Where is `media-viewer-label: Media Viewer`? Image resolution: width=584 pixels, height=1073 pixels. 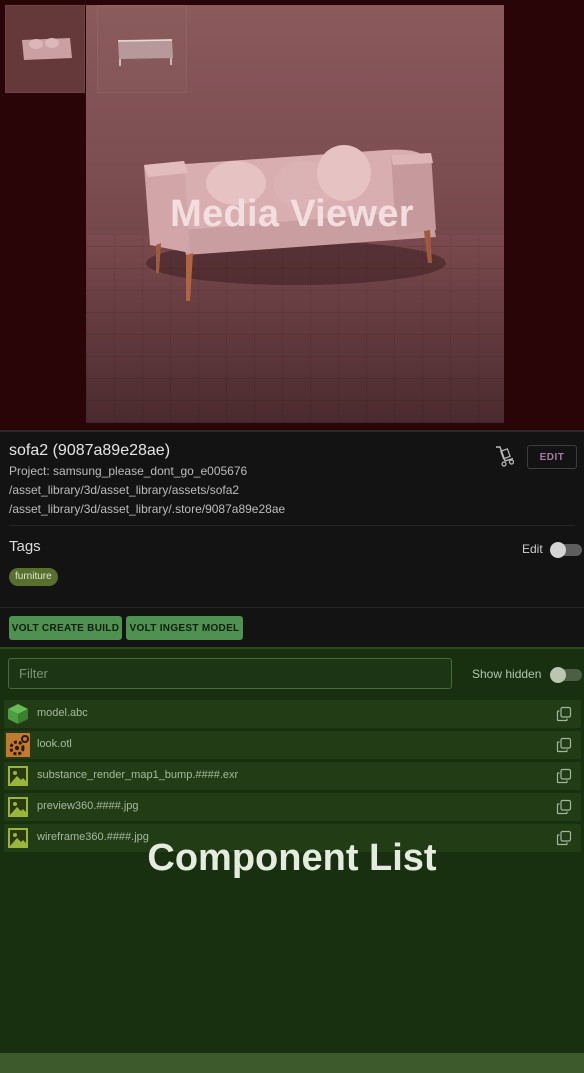
media-viewer-label: Media Viewer is located at coordinates (292, 214).